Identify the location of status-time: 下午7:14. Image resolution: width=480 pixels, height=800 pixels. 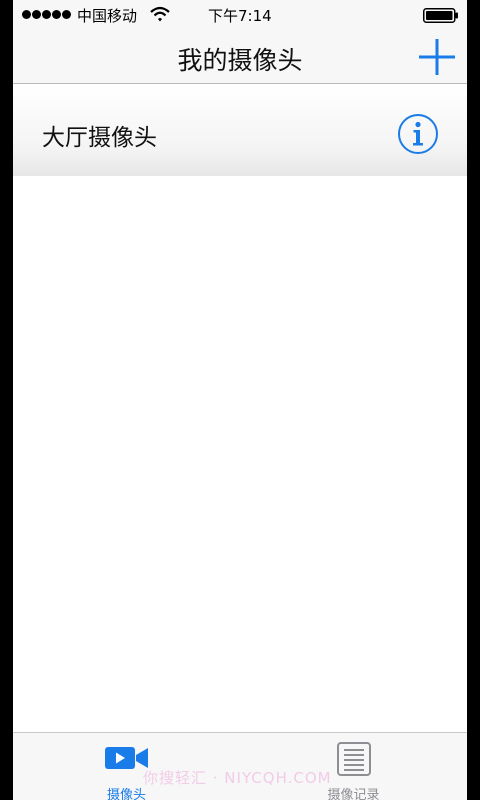
(240, 16).